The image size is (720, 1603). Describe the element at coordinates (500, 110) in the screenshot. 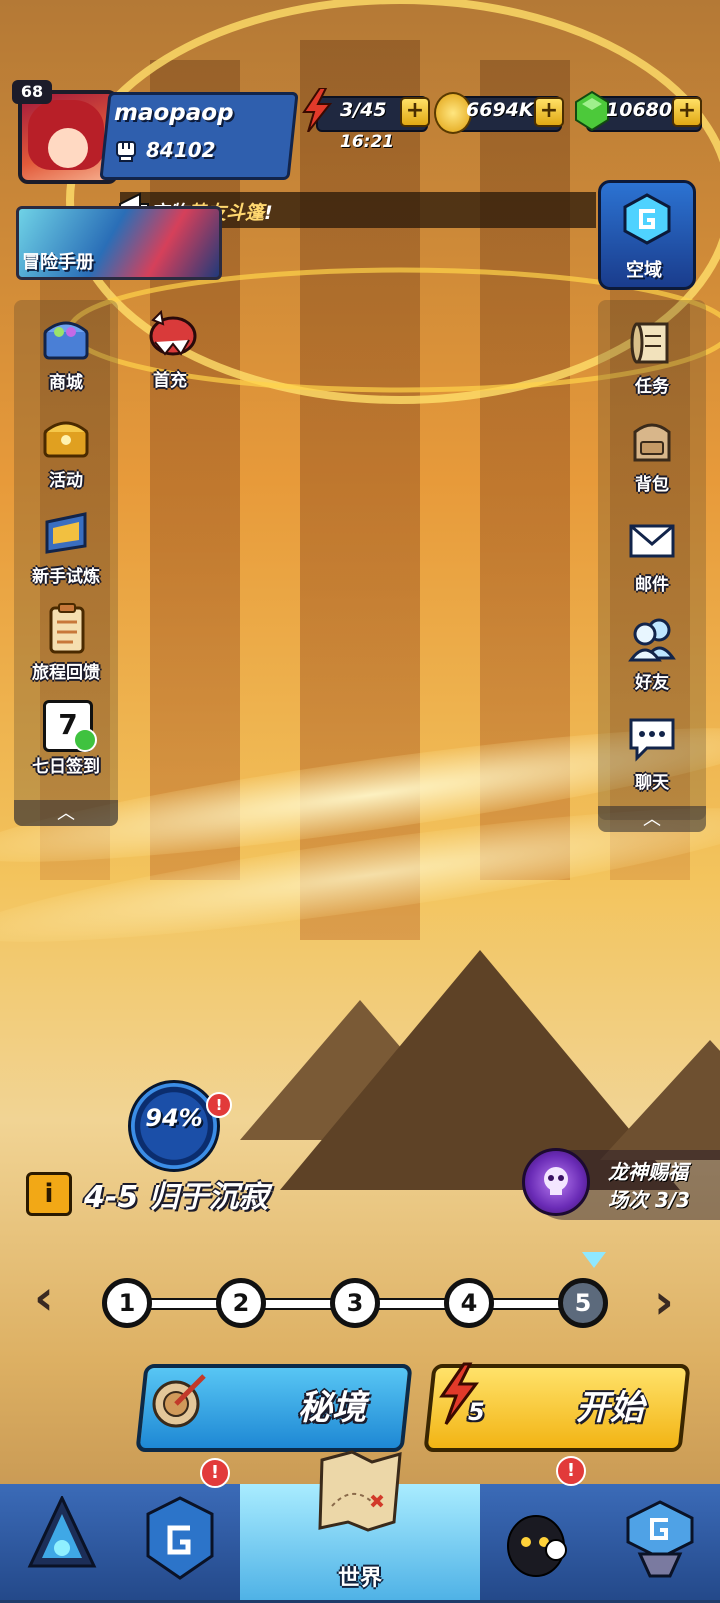

I see `gold-value: 6694K` at that location.